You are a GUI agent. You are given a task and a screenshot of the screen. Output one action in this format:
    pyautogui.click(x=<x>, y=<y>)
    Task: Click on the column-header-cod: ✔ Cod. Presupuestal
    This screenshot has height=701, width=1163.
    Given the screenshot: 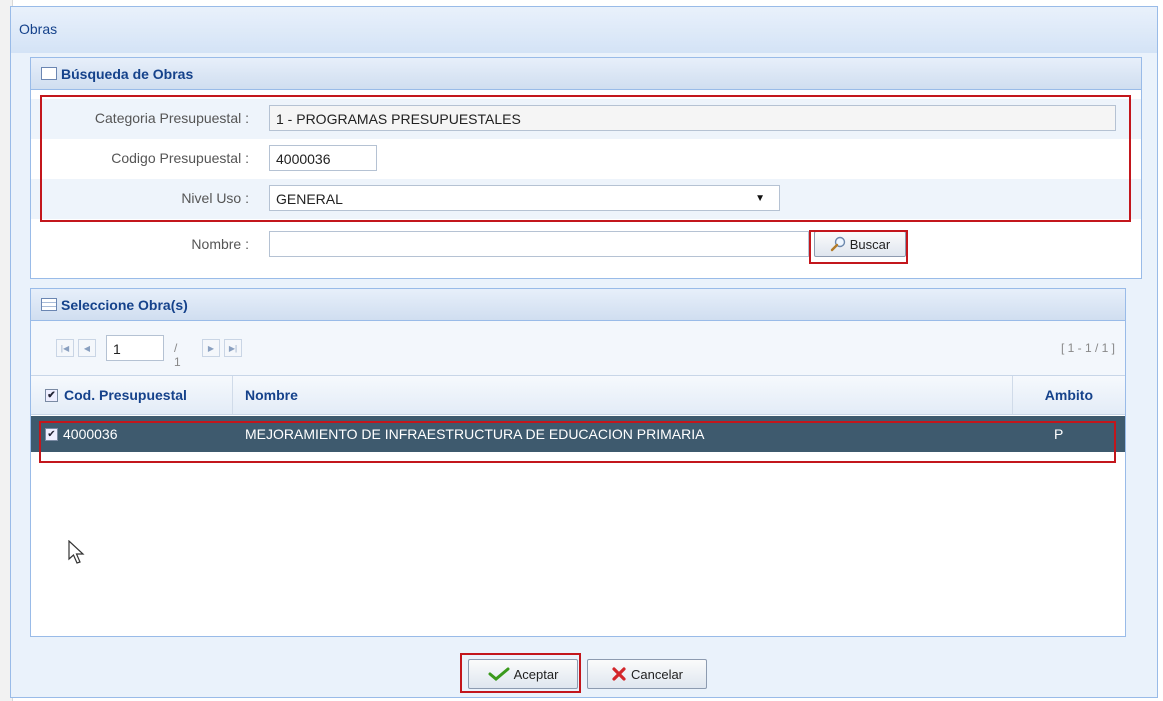 What is the action you would take?
    pyautogui.click(x=132, y=395)
    